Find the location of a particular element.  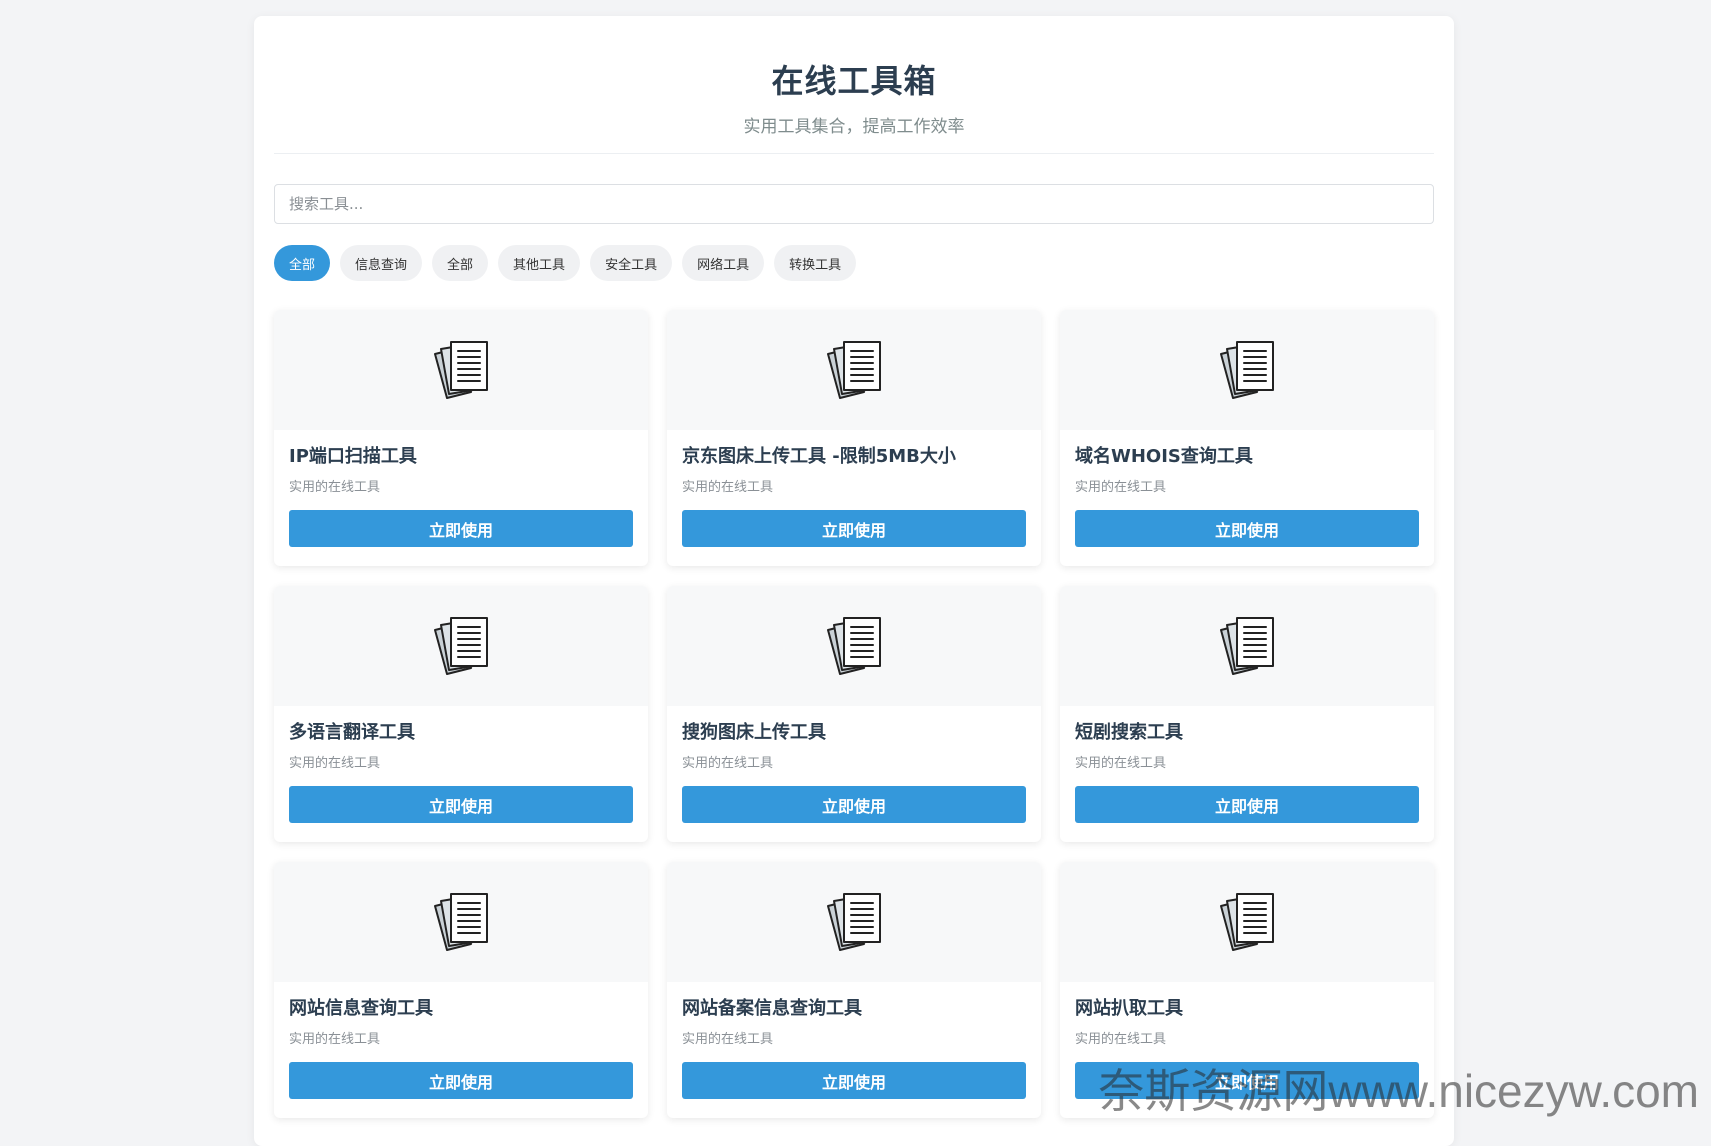

filter-chip: 其他工具 is located at coordinates (539, 263).